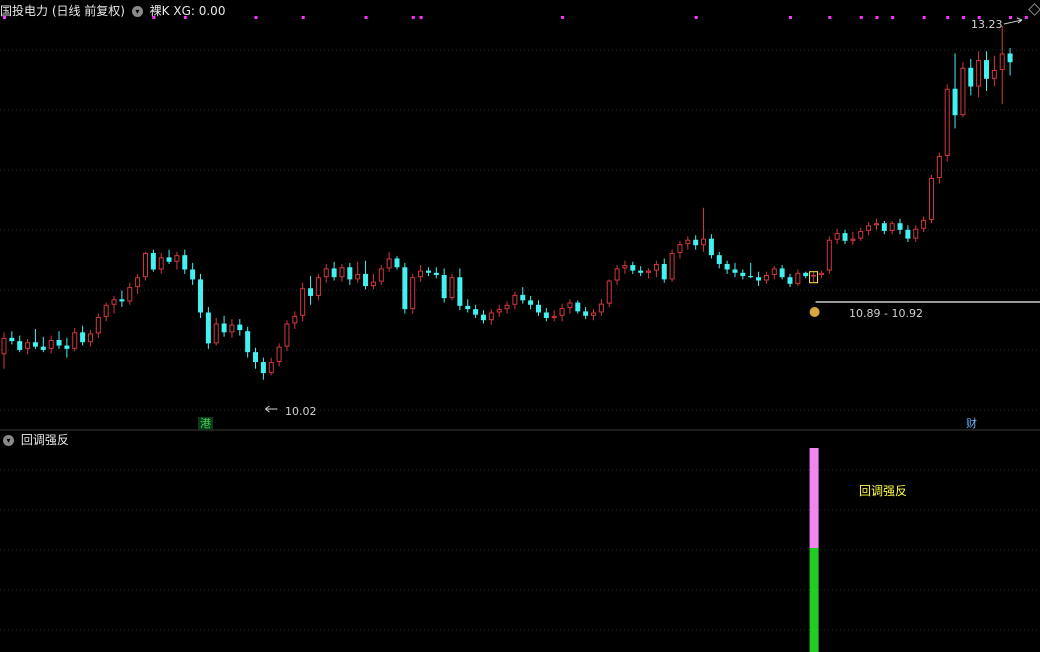 Image resolution: width=1040 pixels, height=652 pixels. Describe the element at coordinates (8, 440) in the screenshot. I see `dropdown-icon: ▾` at that location.